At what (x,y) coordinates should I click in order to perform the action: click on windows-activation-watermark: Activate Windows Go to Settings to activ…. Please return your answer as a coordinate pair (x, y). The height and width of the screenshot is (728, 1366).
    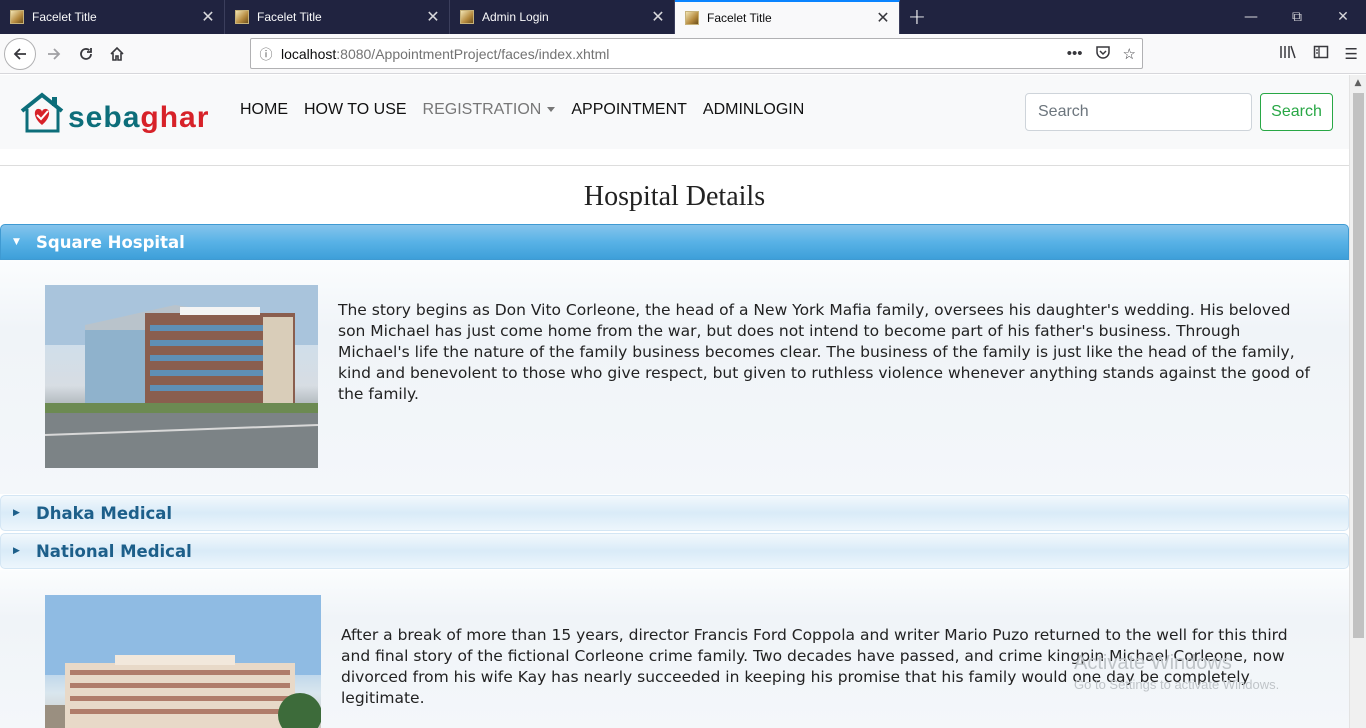
    Looking at the image, I should click on (1176, 672).